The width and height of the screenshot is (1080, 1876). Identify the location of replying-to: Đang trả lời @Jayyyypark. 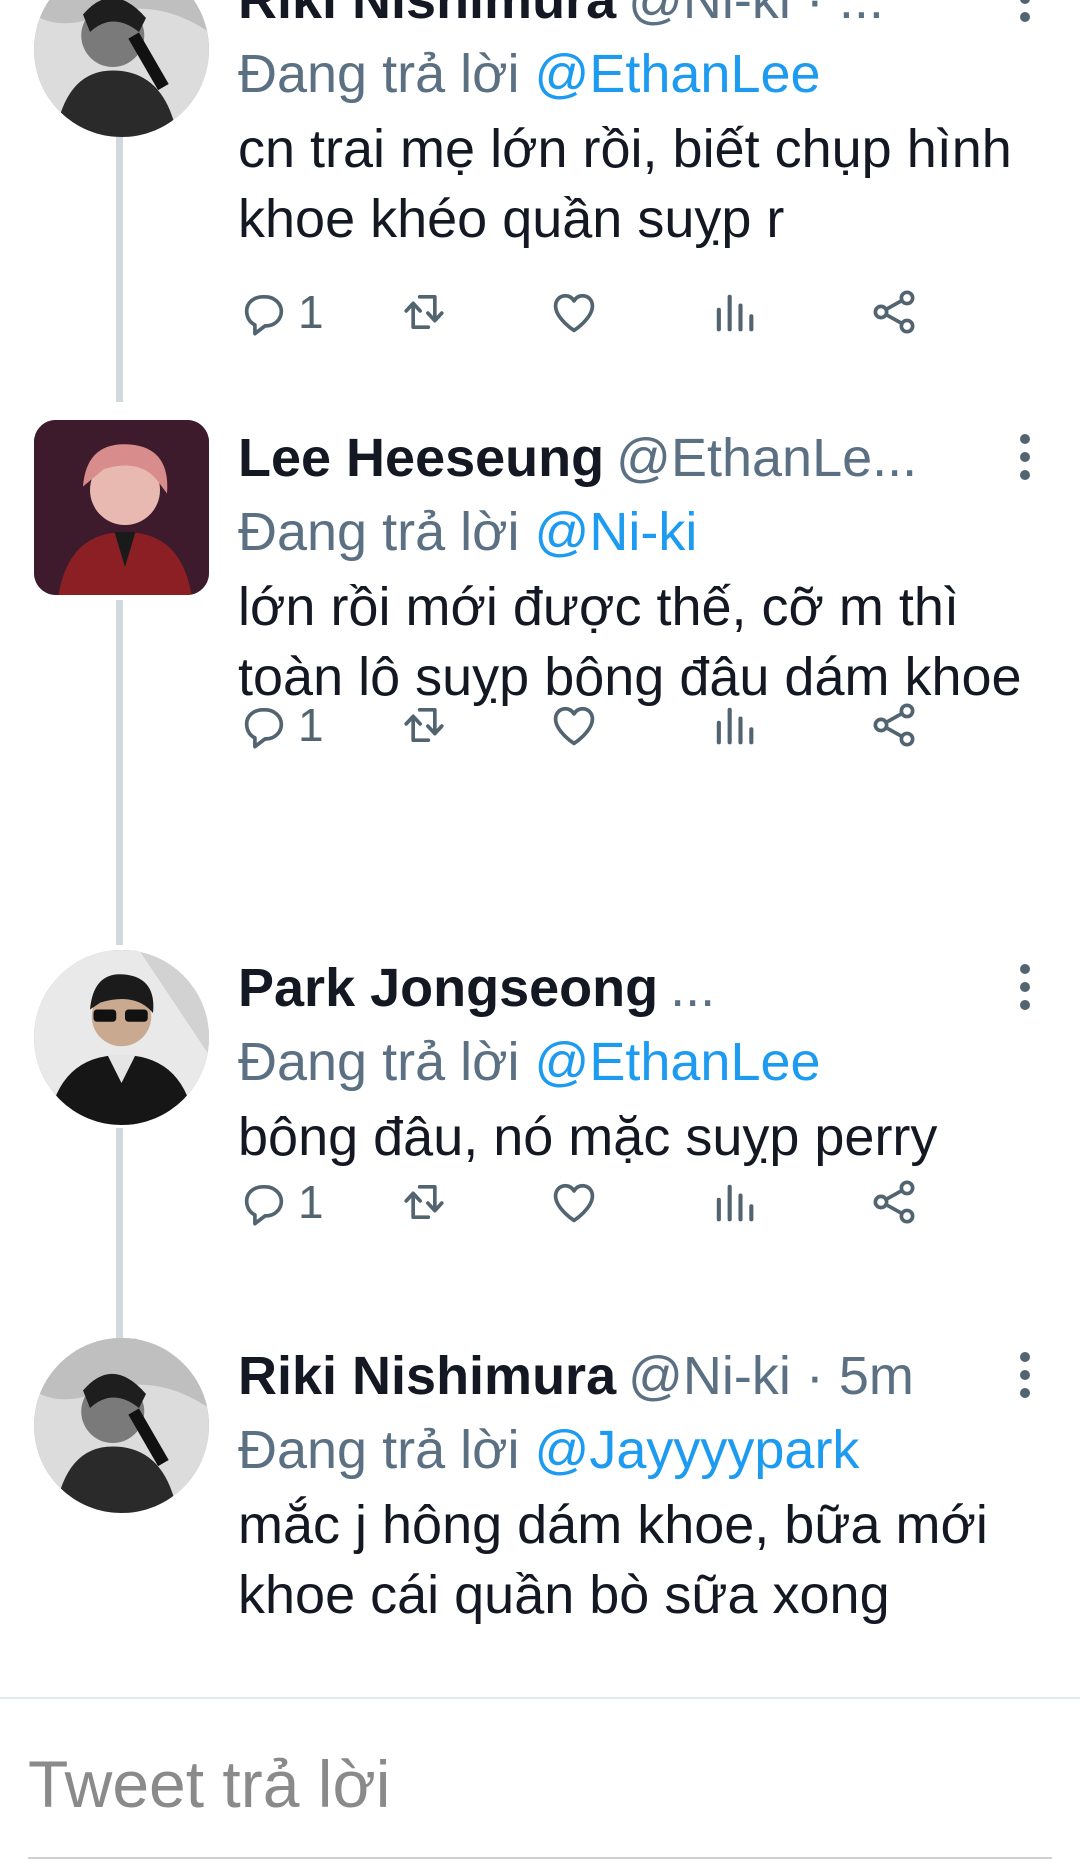
(639, 1450).